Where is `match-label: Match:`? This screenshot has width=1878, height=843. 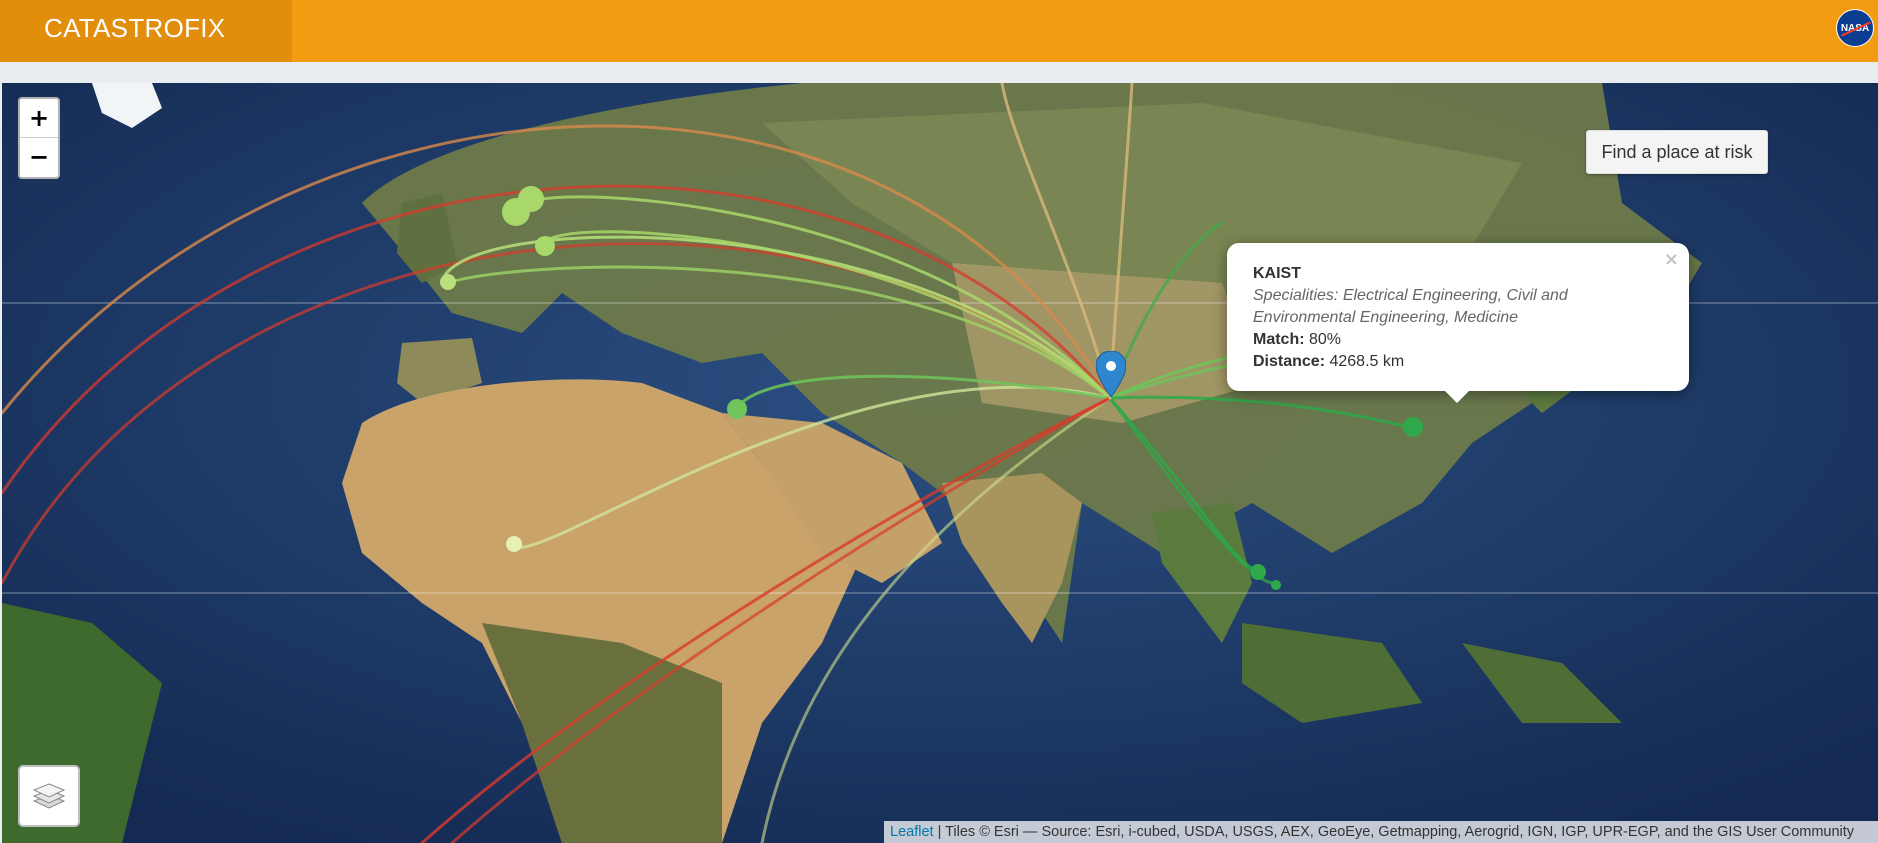
match-label: Match: is located at coordinates (1279, 339).